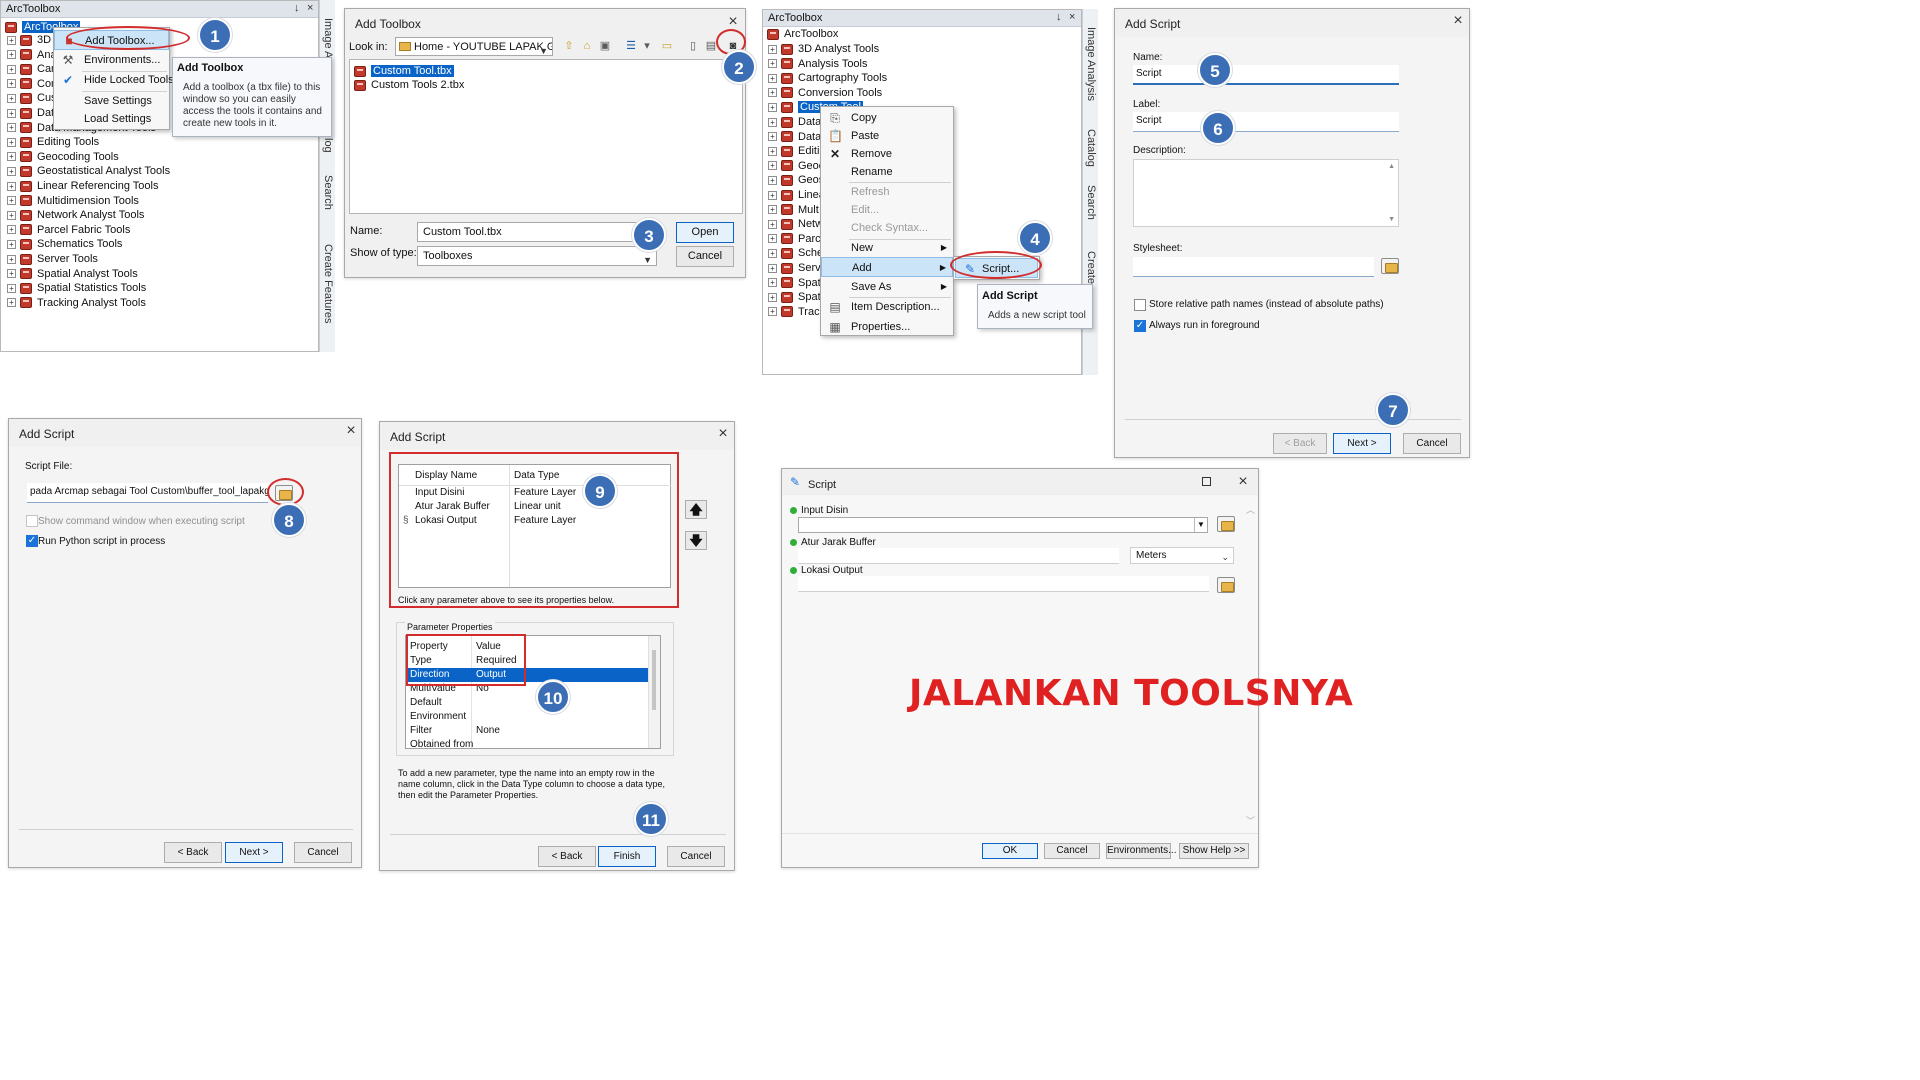 The height and width of the screenshot is (1080, 1920). Describe the element at coordinates (569, 46) in the screenshot. I see `up-folder-icon: ⇧` at that location.